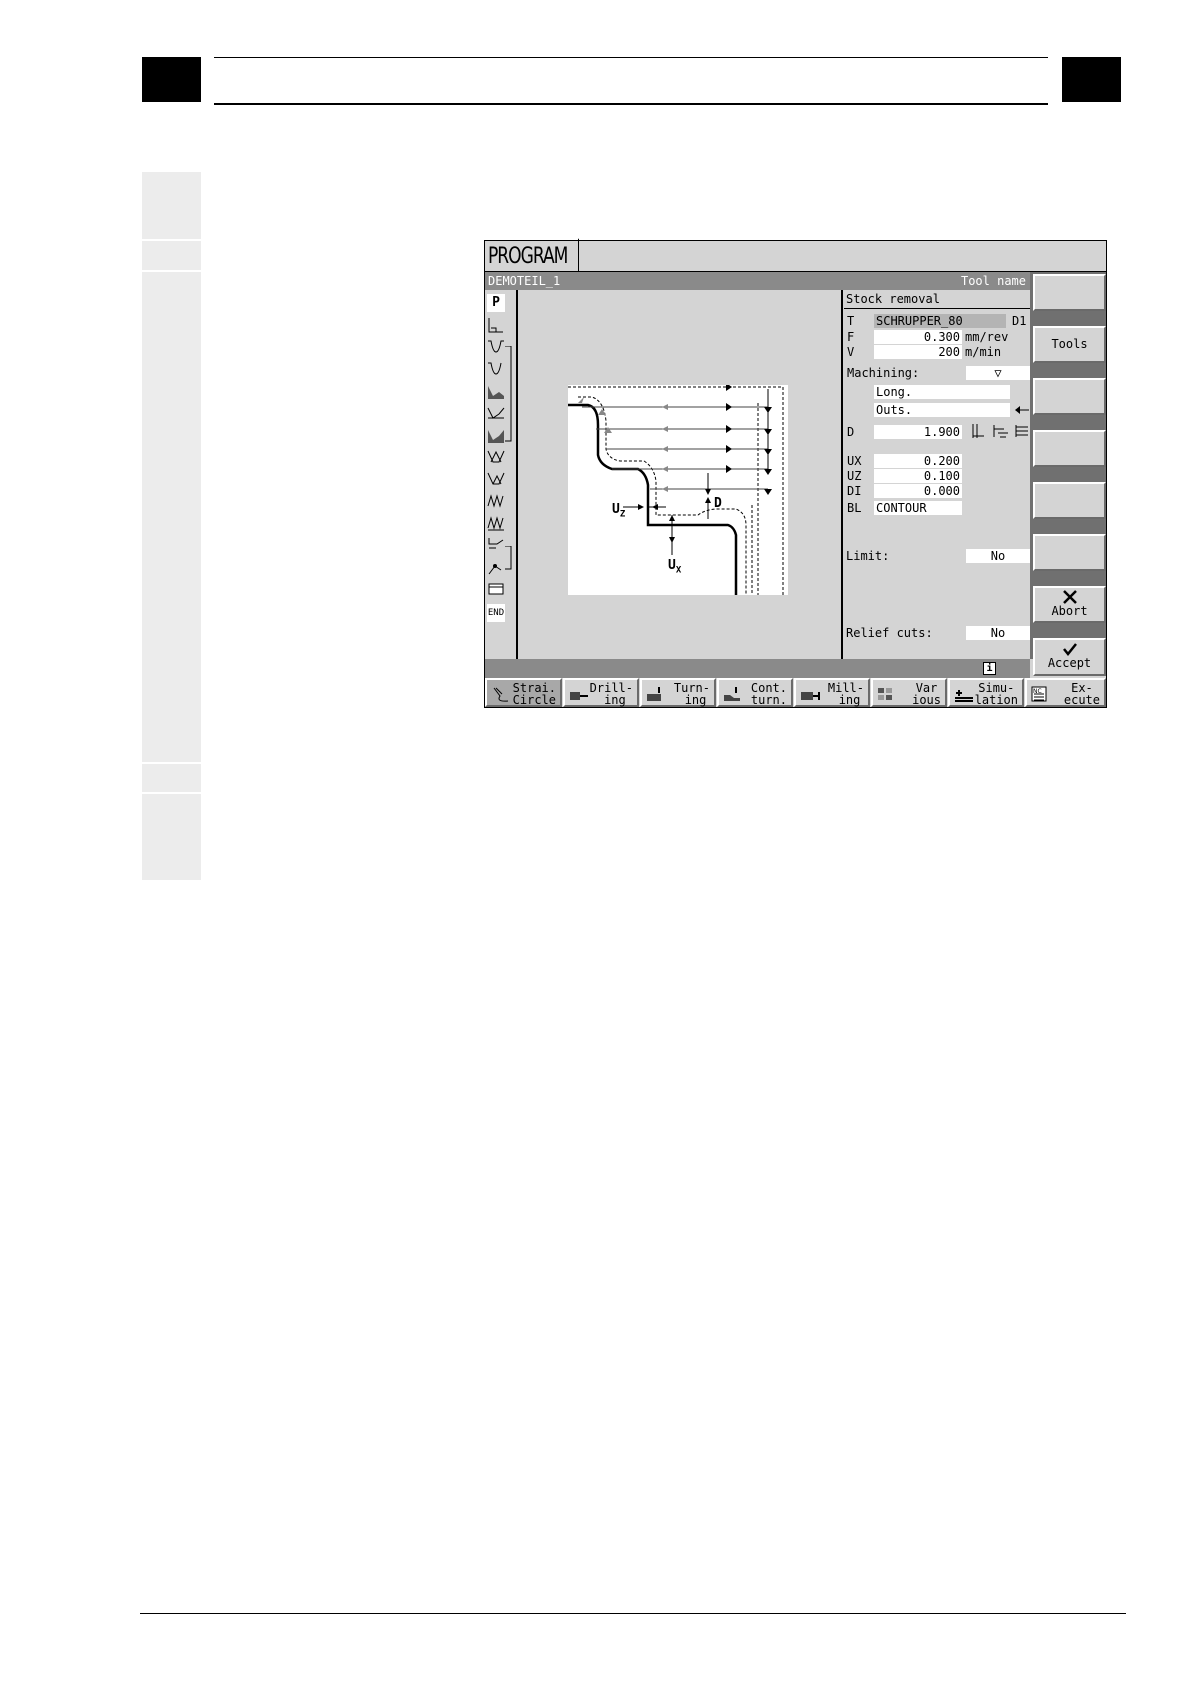  Describe the element at coordinates (993, 281) in the screenshot. I see `field-hint: Tool name` at that location.